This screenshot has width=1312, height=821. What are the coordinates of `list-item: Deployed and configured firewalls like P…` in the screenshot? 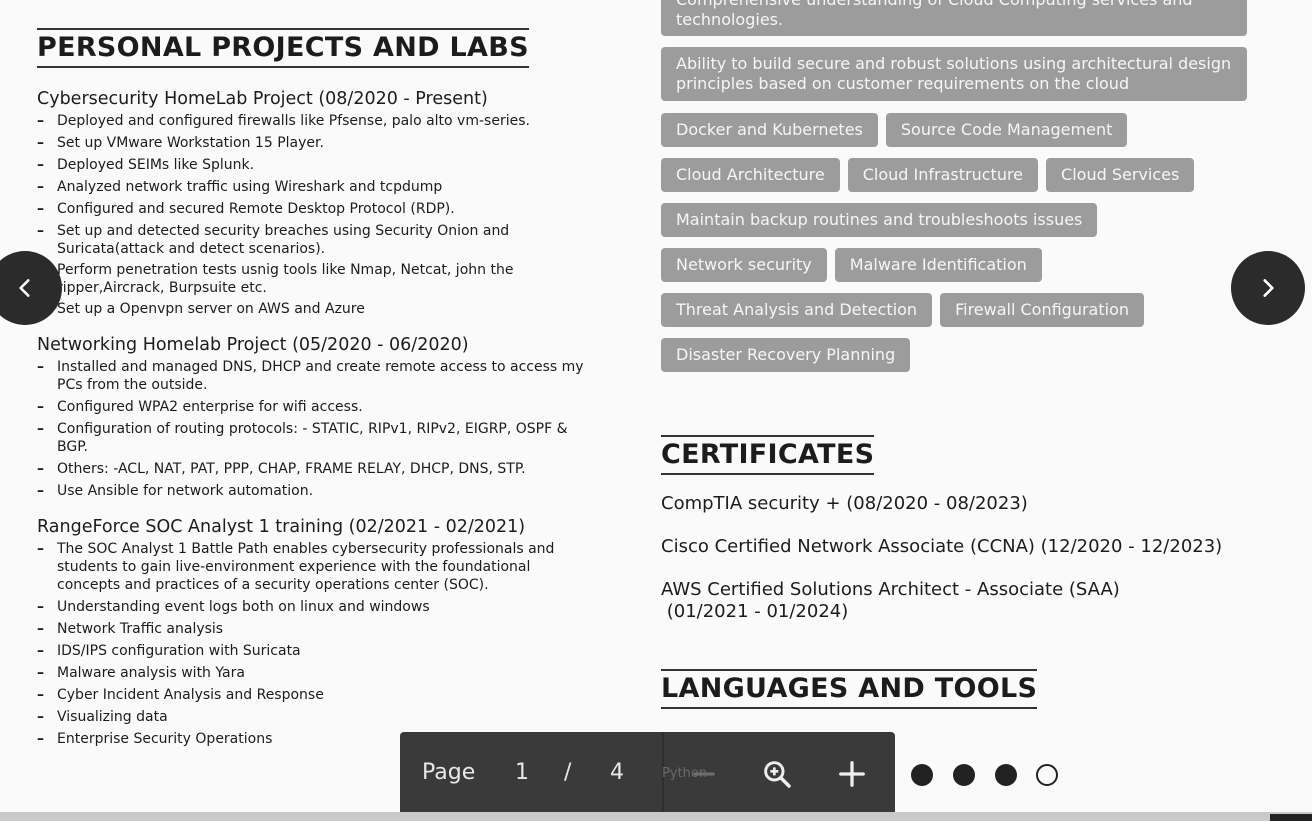 It's located at (317, 121).